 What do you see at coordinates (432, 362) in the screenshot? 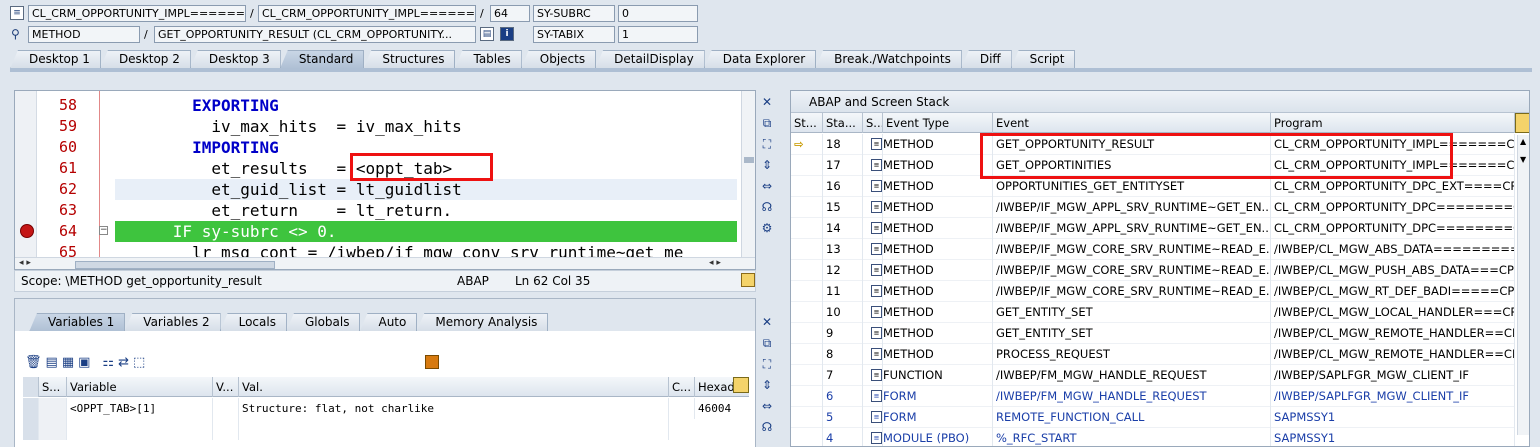
I see `save-icon` at bounding box center [432, 362].